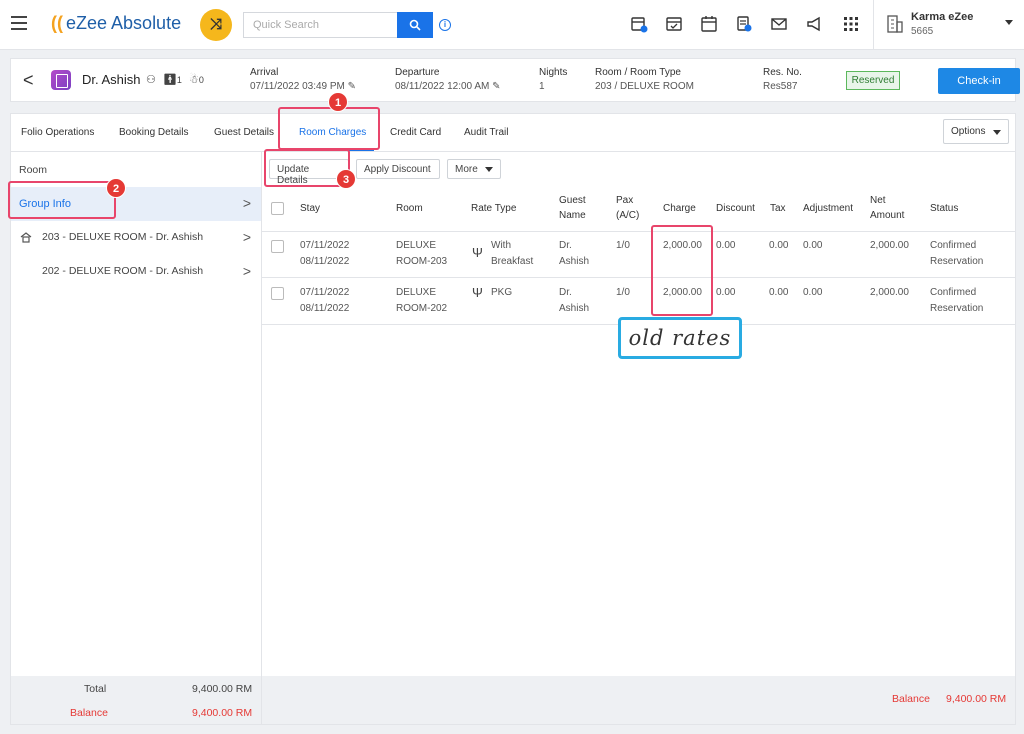 The image size is (1024, 734). I want to click on more-dropdown: More, so click(474, 169).